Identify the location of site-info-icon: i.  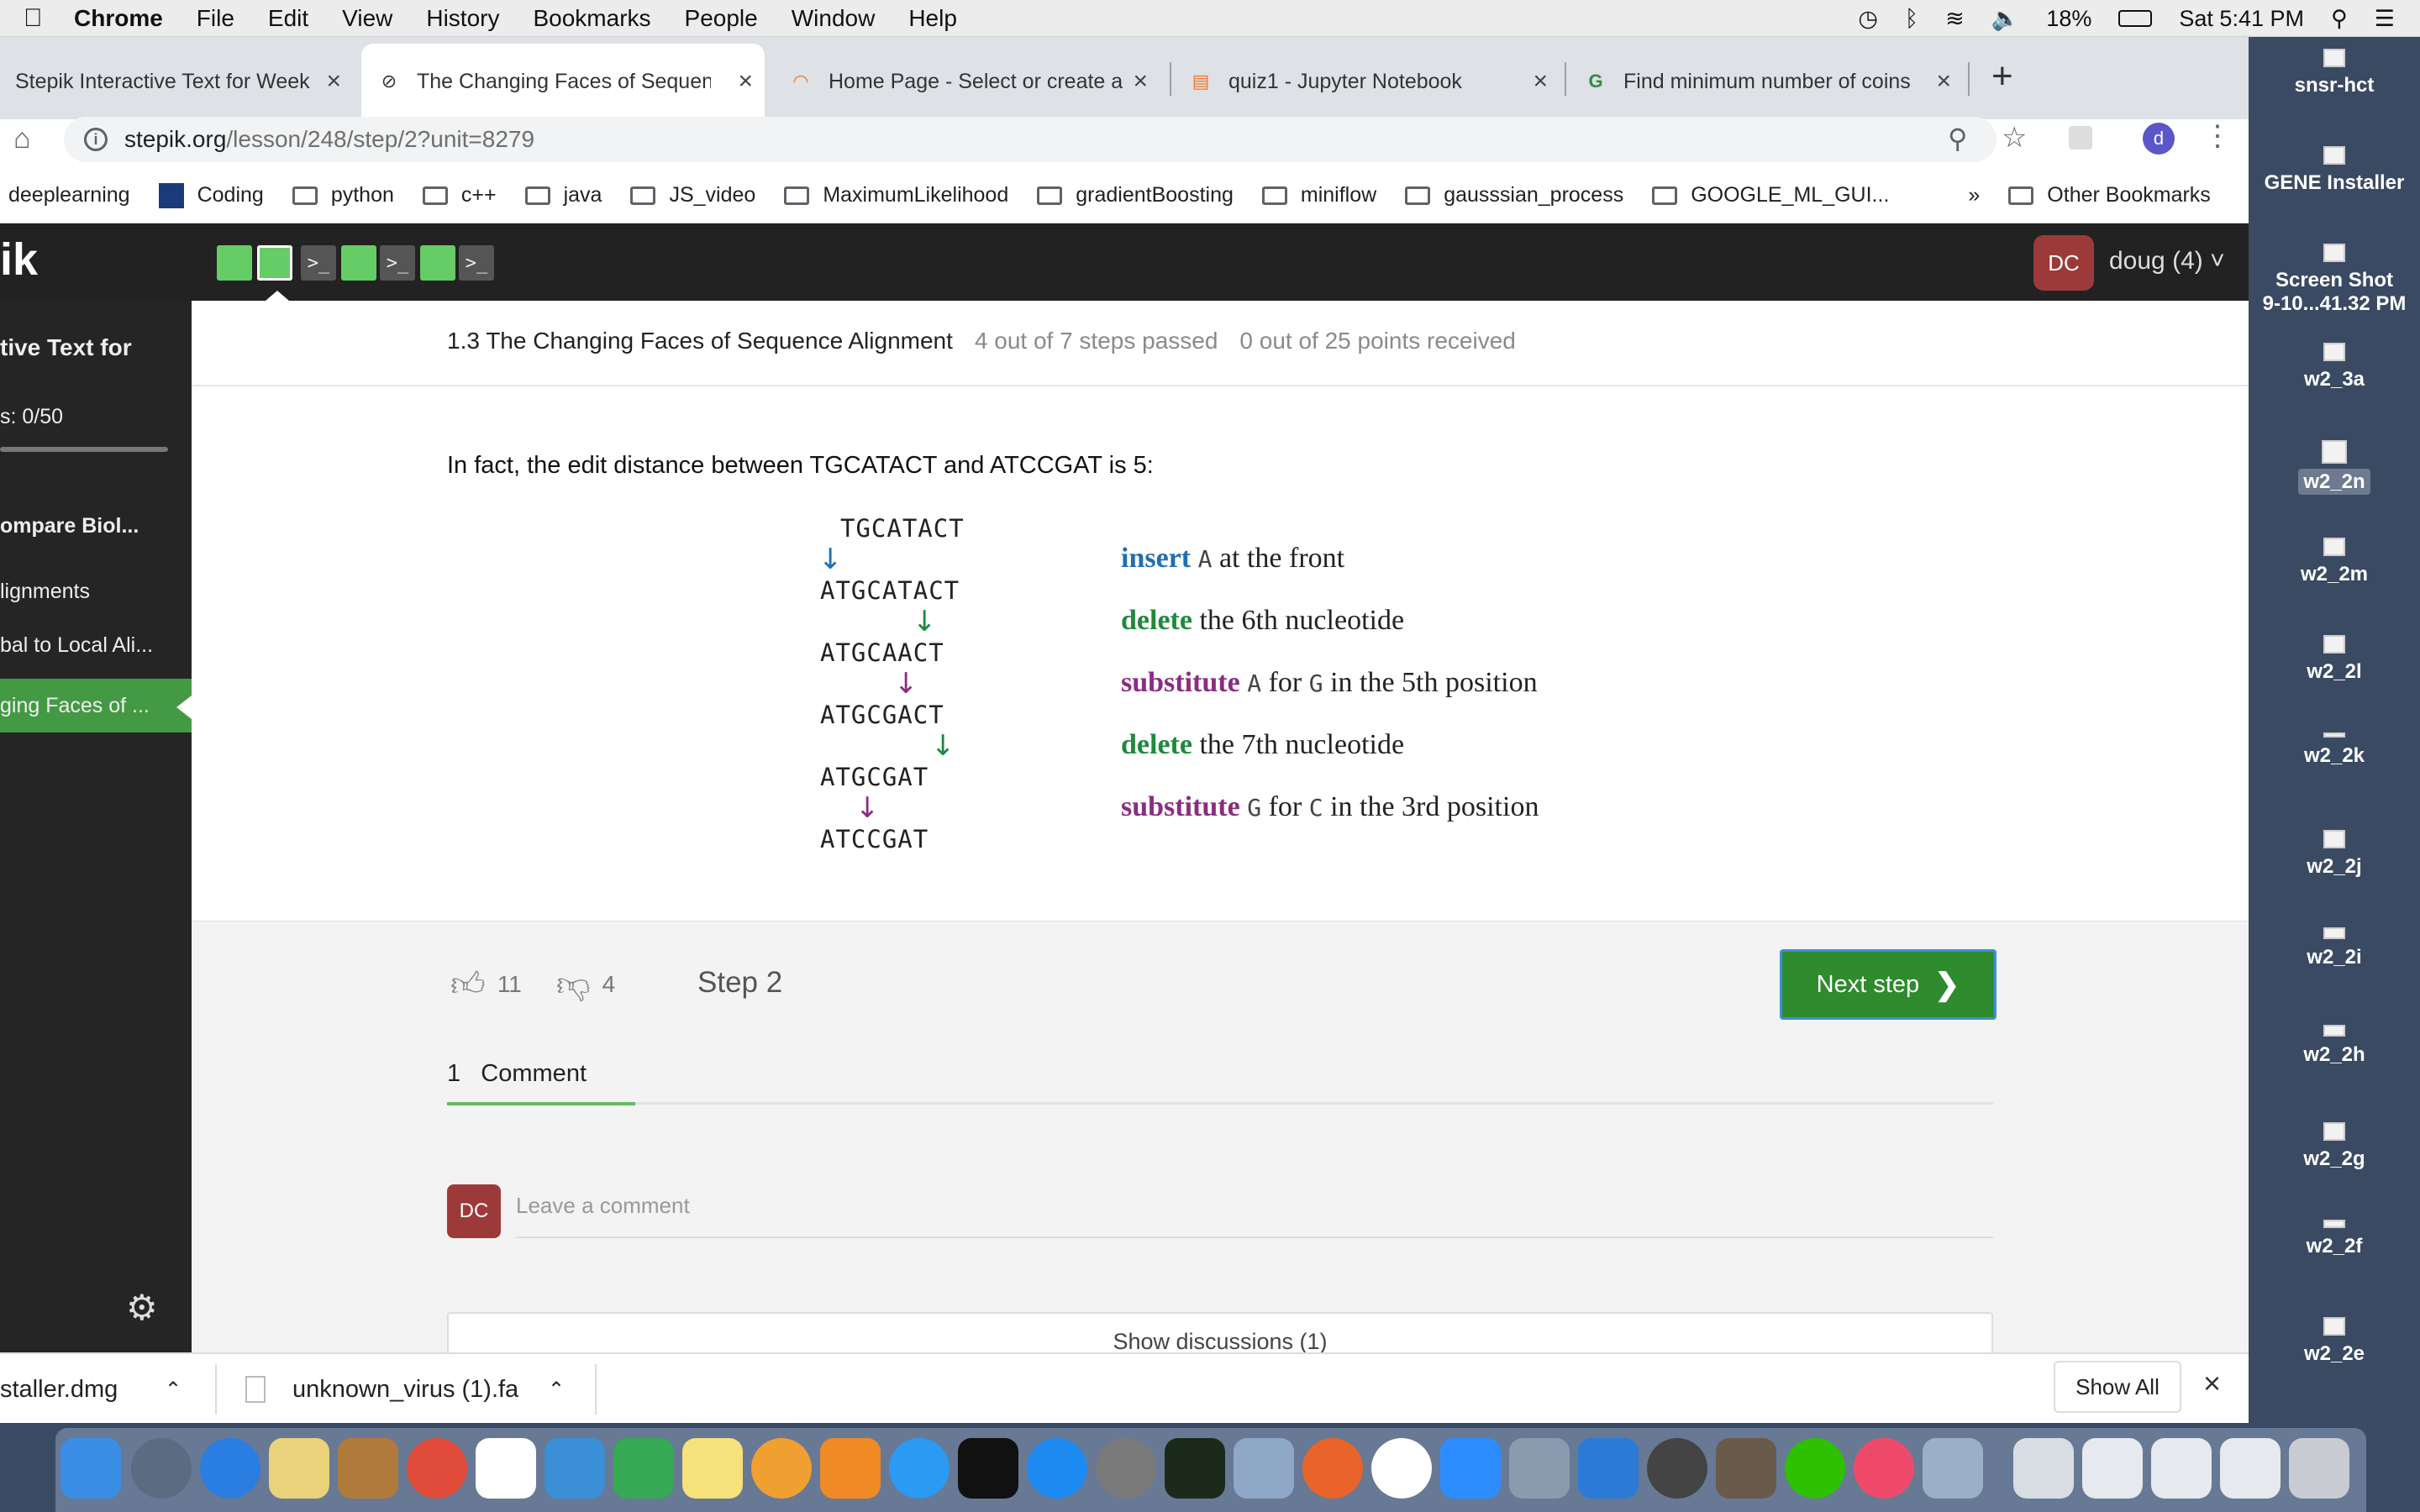
(96, 139).